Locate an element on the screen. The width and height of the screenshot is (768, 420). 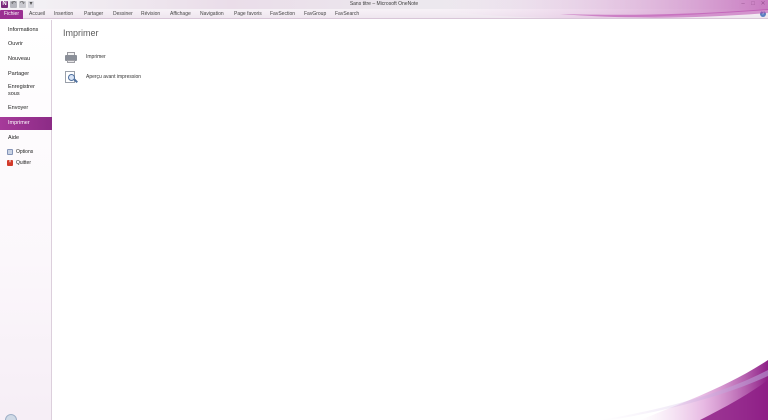
print-preview-label: Aperçu avant impression is located at coordinates (114, 77).